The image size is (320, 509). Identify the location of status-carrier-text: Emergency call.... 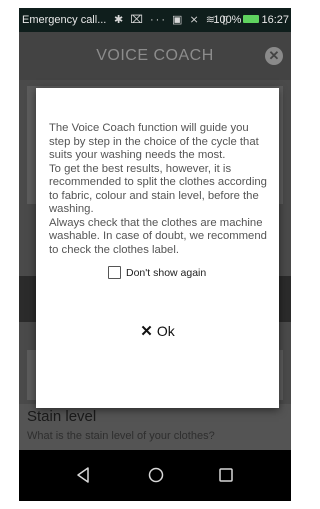
(64, 20).